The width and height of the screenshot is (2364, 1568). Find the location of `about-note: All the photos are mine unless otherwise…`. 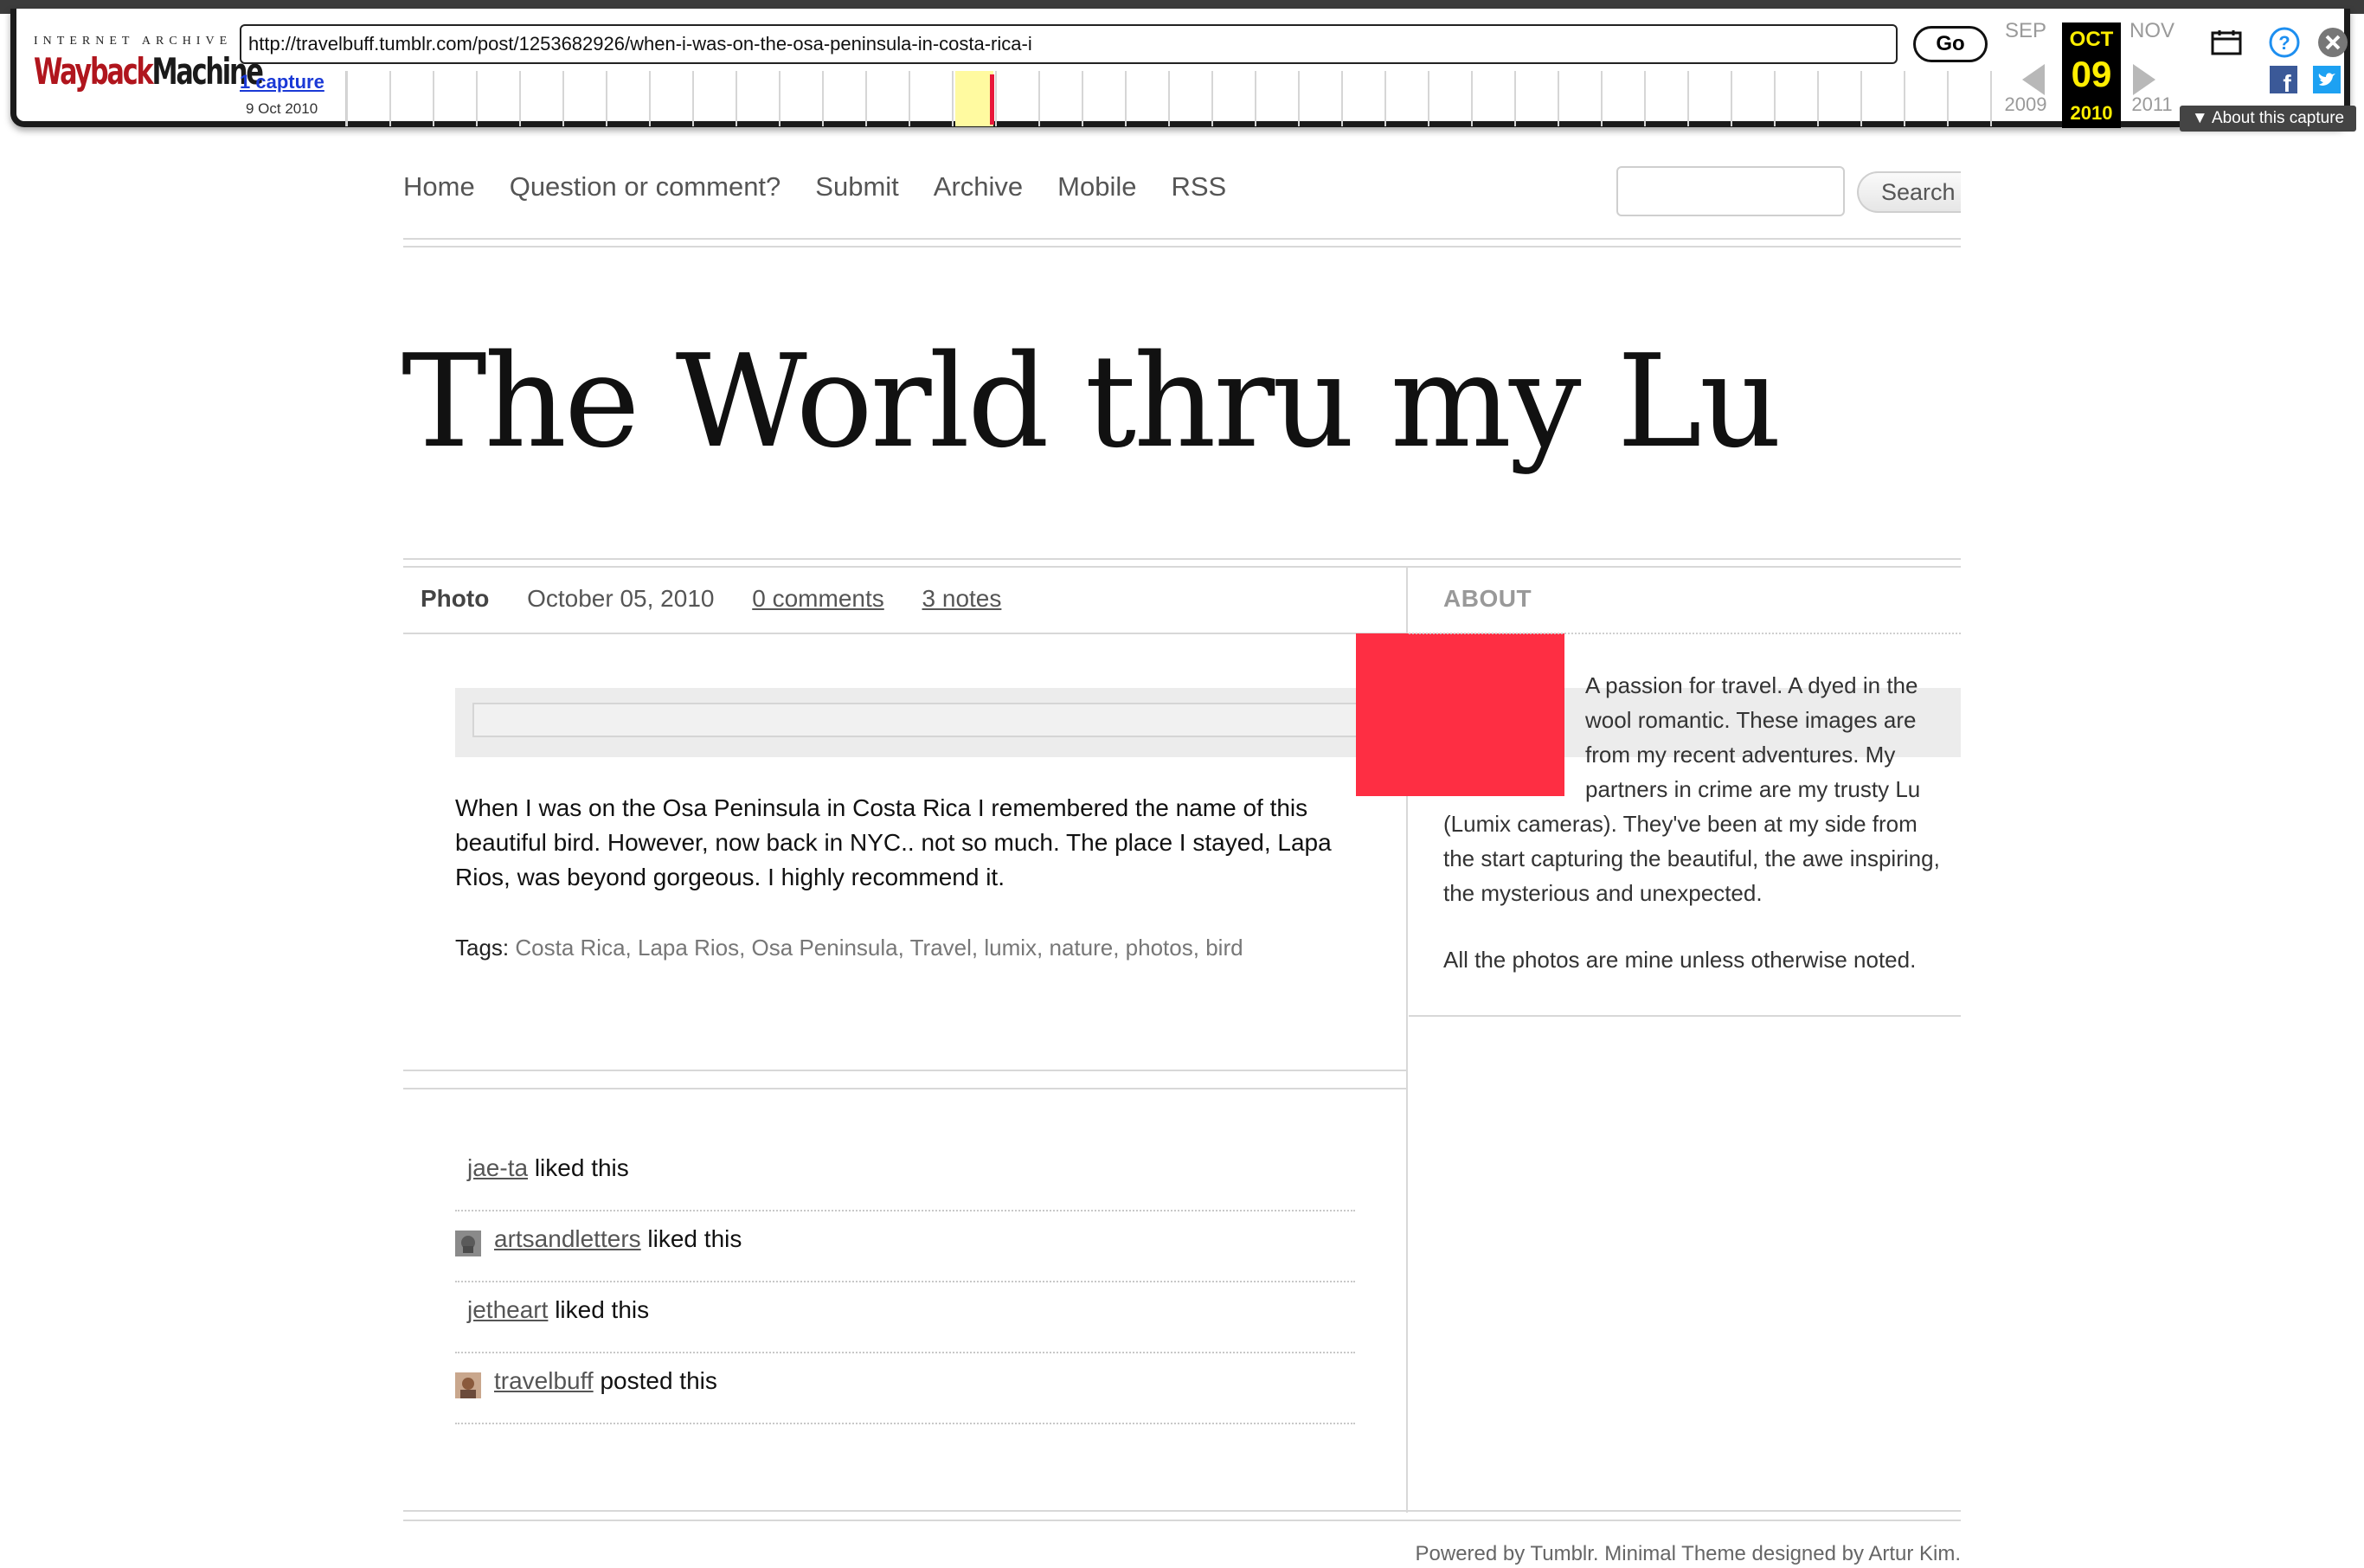

about-note: All the photos are mine unless otherwise… is located at coordinates (1680, 960).